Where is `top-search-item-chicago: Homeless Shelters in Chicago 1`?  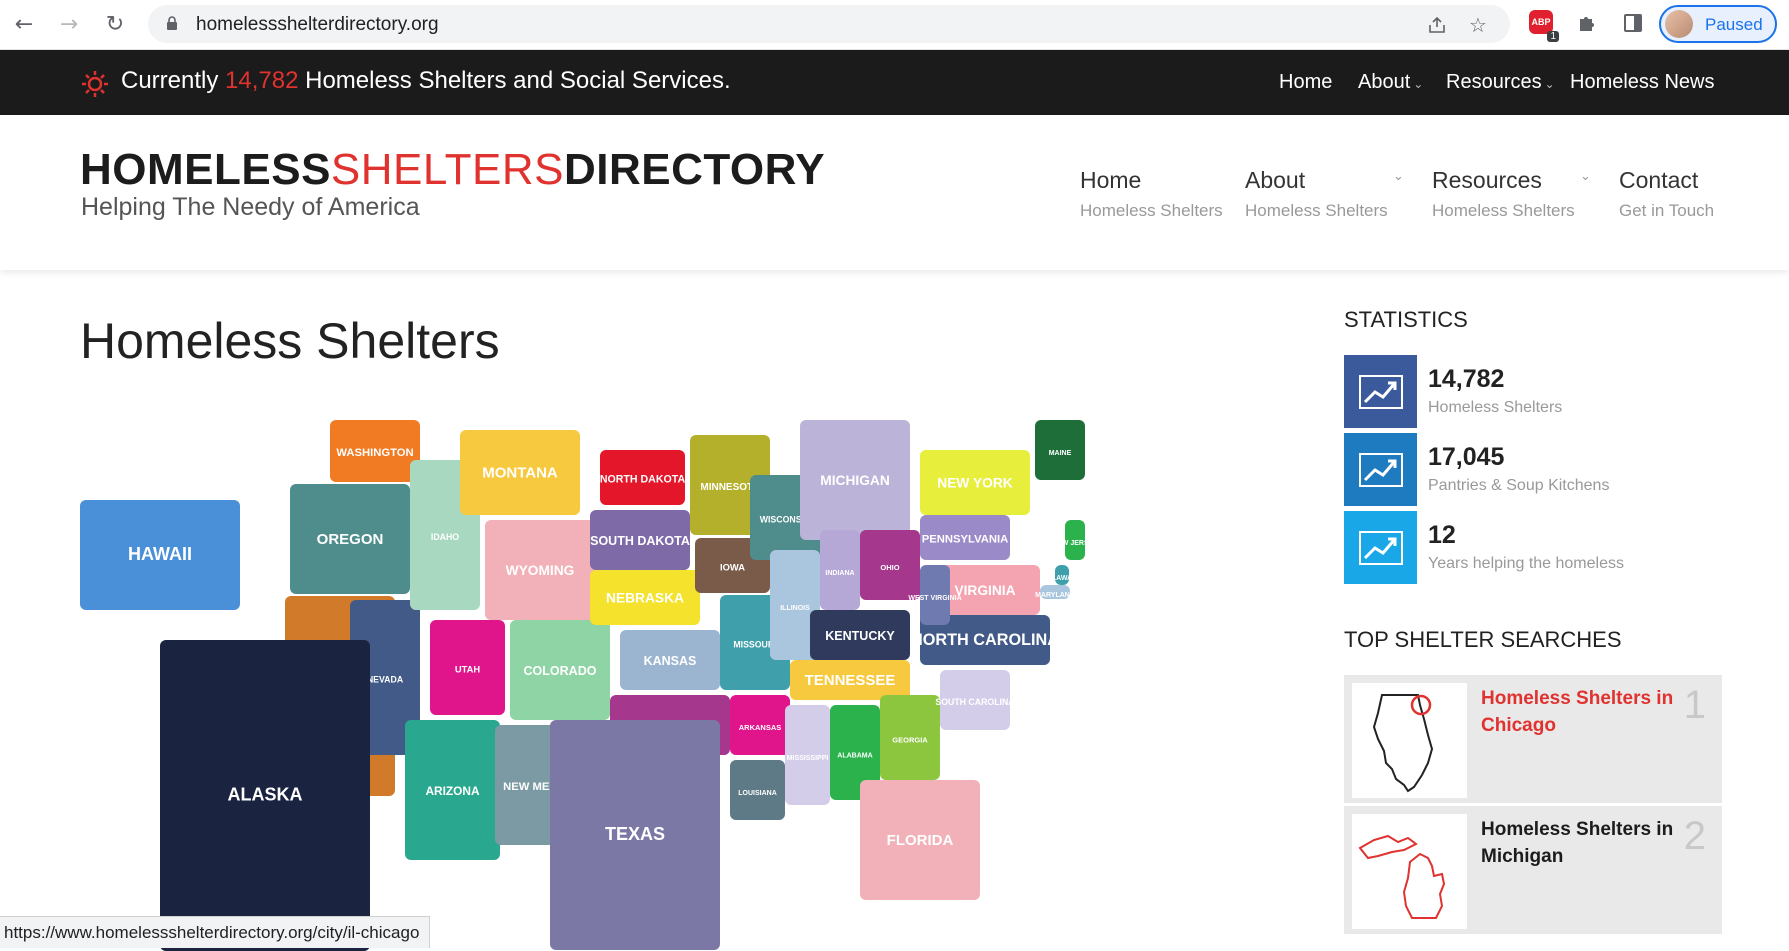 top-search-item-chicago: Homeless Shelters in Chicago 1 is located at coordinates (1533, 739).